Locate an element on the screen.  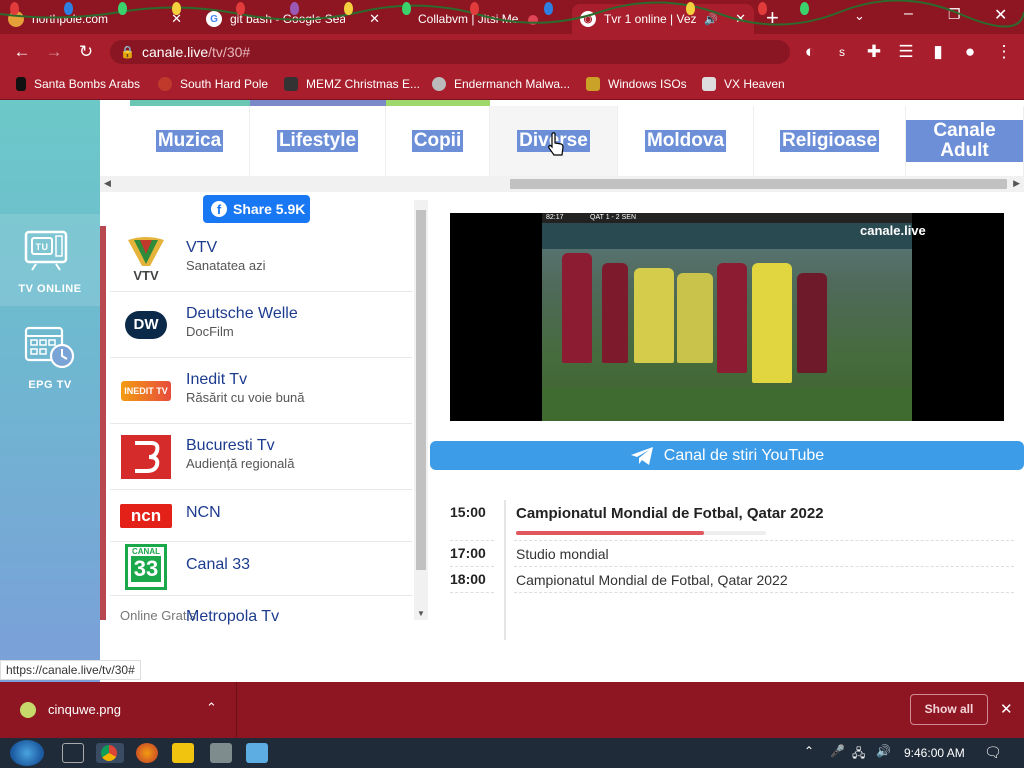
facebook-share-button: f Share 5.9K is located at coordinates (256, 209).